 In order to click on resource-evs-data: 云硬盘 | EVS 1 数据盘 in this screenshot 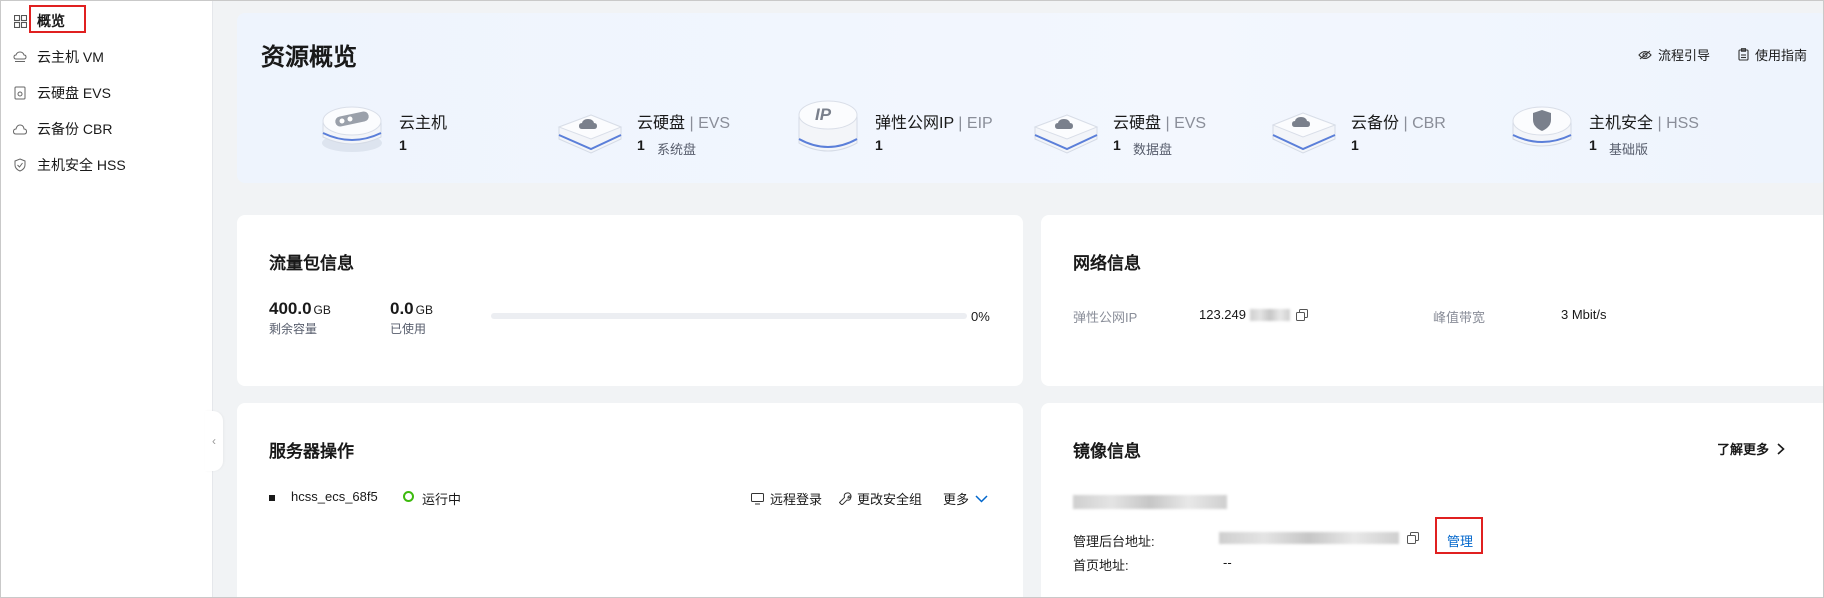, I will do `click(1141, 133)`.